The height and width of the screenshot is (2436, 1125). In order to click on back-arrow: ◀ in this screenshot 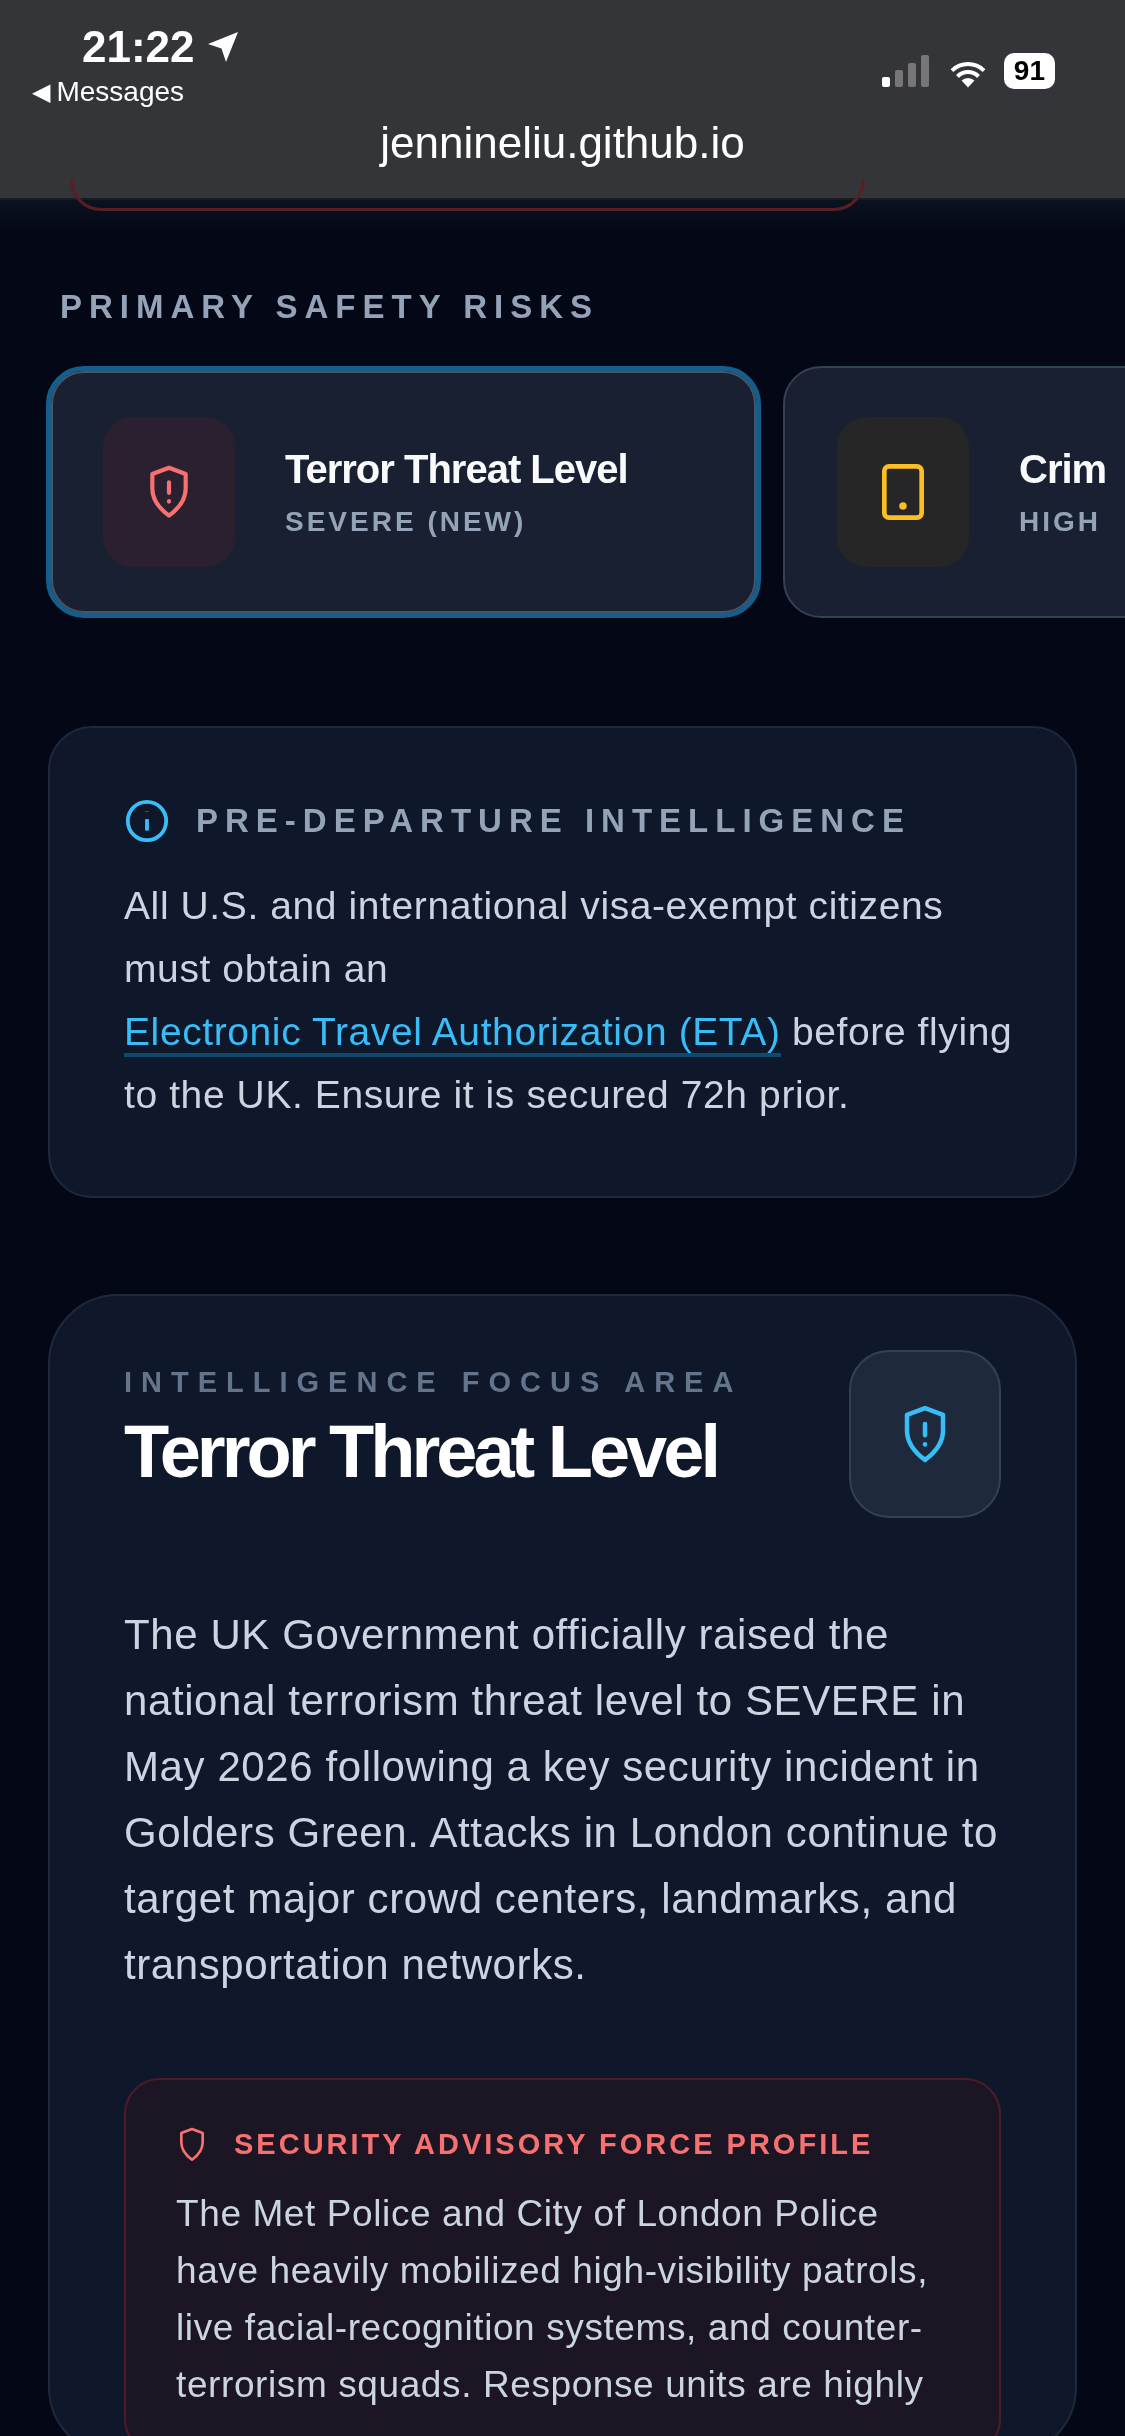, I will do `click(41, 92)`.